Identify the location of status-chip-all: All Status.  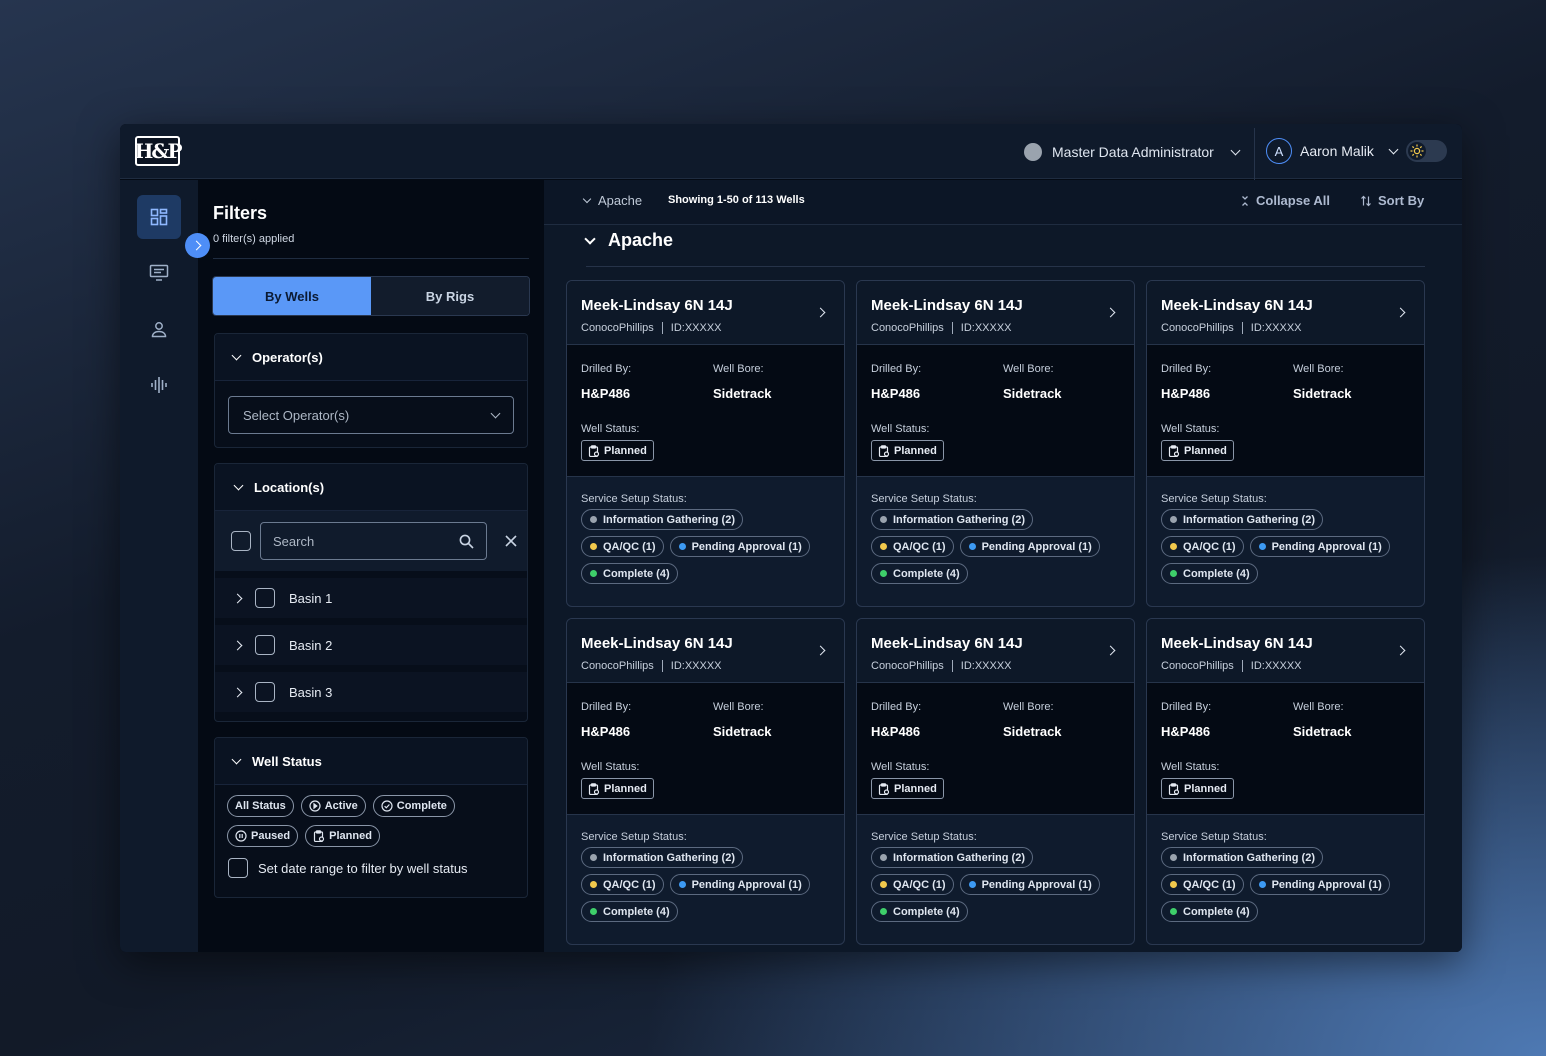
(260, 806).